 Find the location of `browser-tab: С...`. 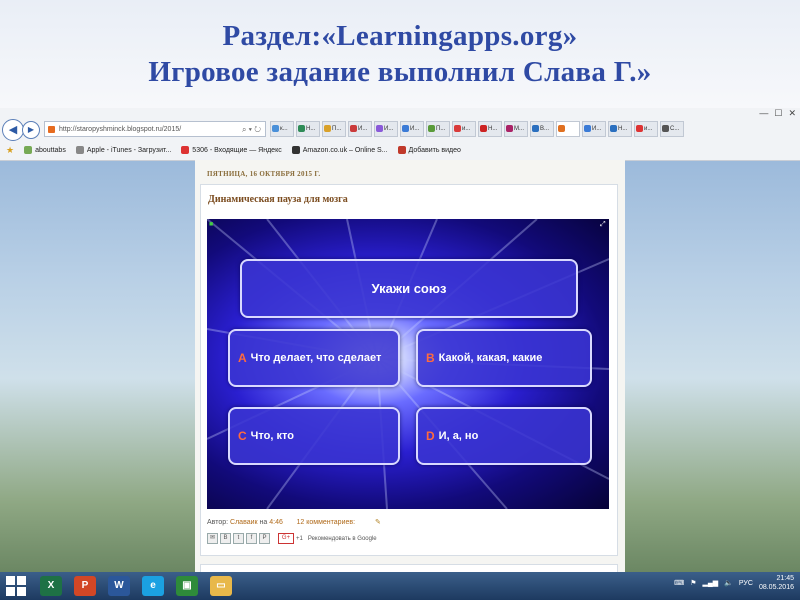

browser-tab: С... is located at coordinates (672, 129).